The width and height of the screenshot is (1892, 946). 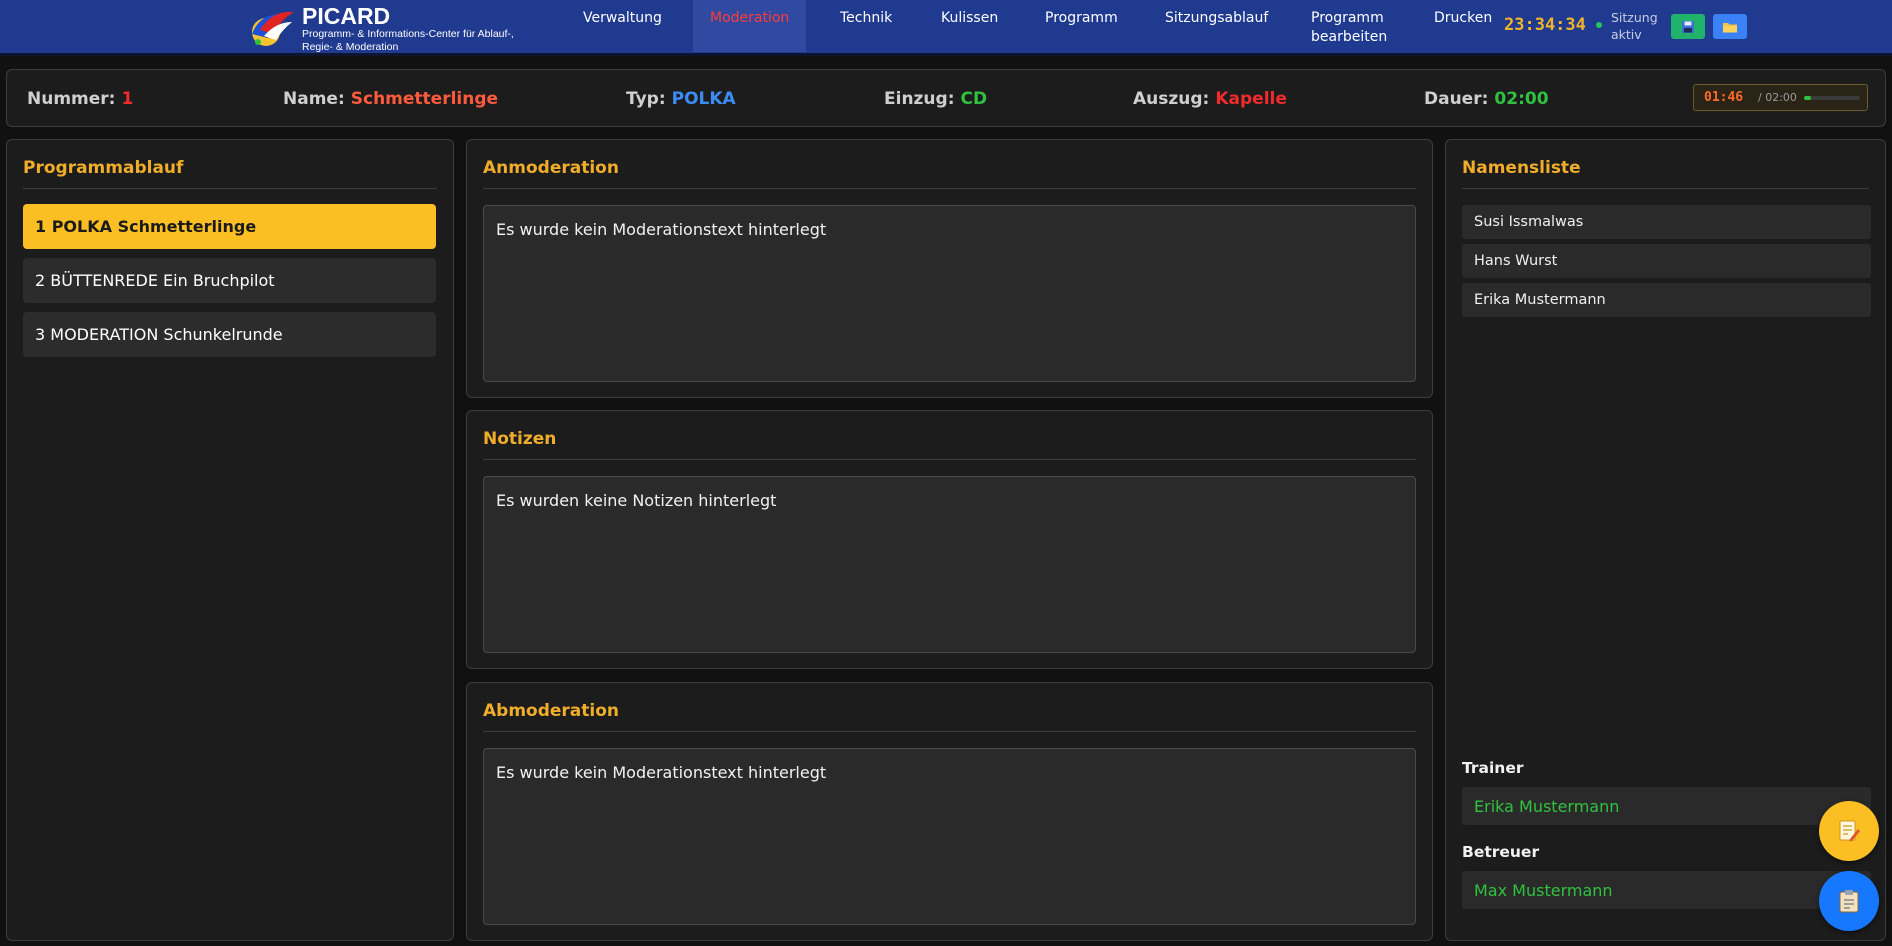 I want to click on edit-note-icon, so click(x=1849, y=831).